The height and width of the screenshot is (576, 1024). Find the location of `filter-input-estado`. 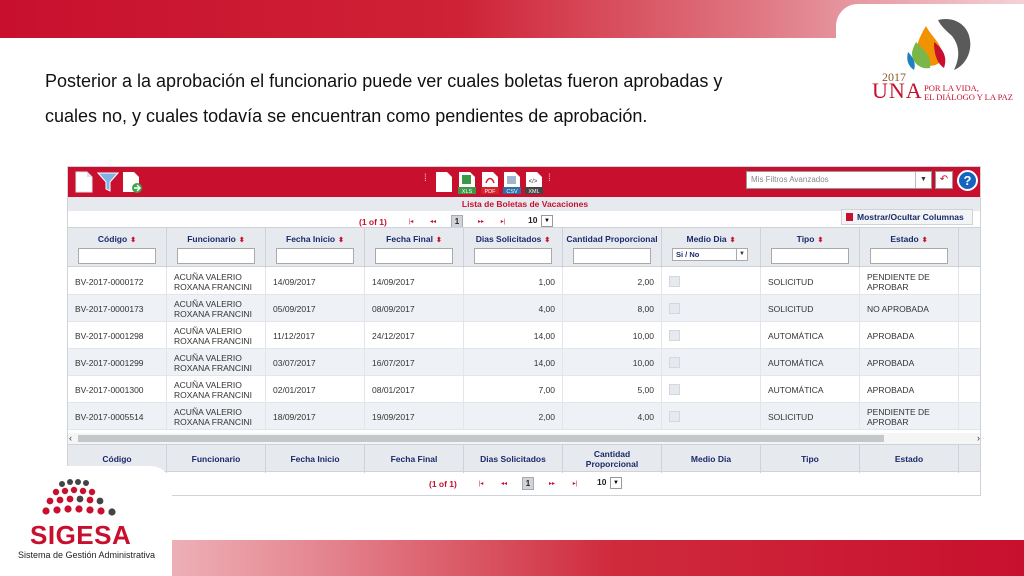

filter-input-estado is located at coordinates (909, 256).